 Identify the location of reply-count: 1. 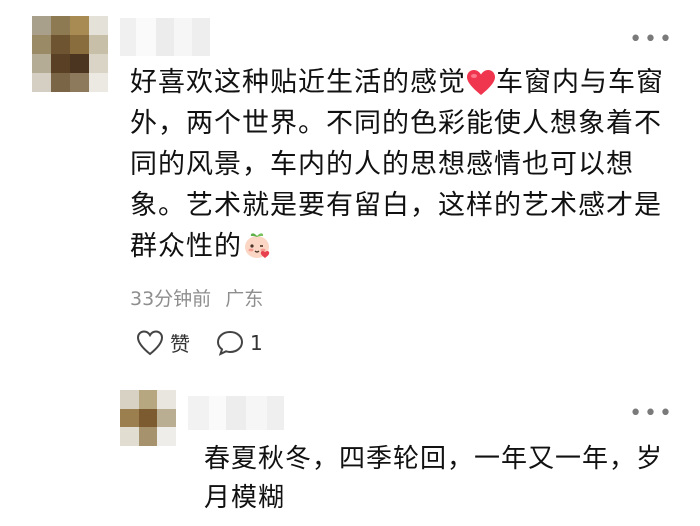
(256, 342).